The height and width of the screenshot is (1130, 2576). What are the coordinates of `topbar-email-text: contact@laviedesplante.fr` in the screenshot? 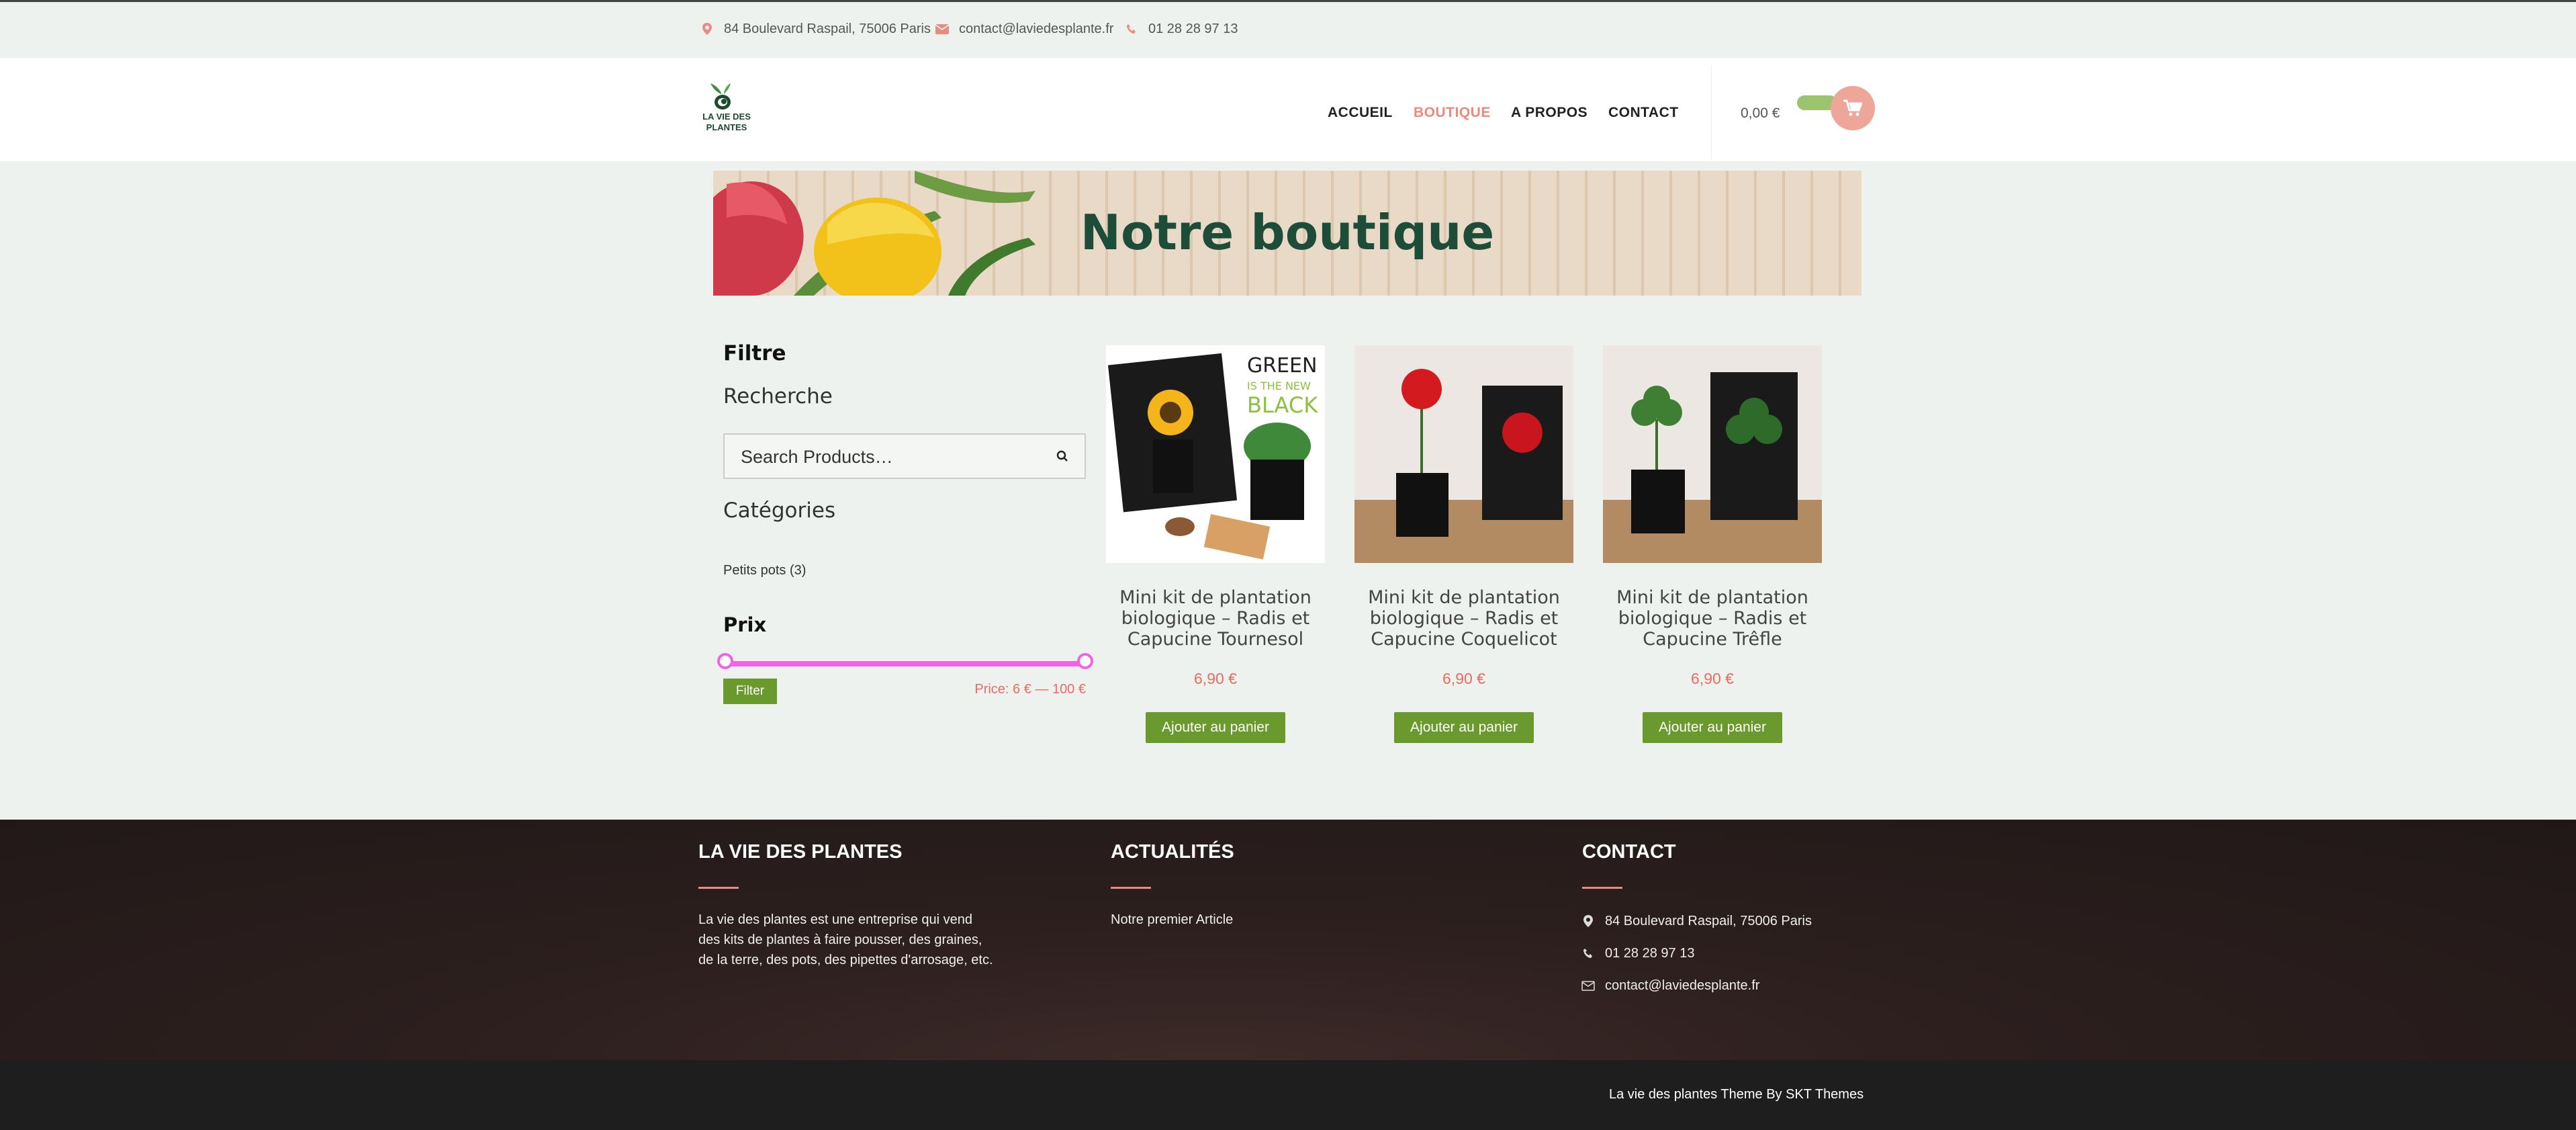 It's located at (1036, 29).